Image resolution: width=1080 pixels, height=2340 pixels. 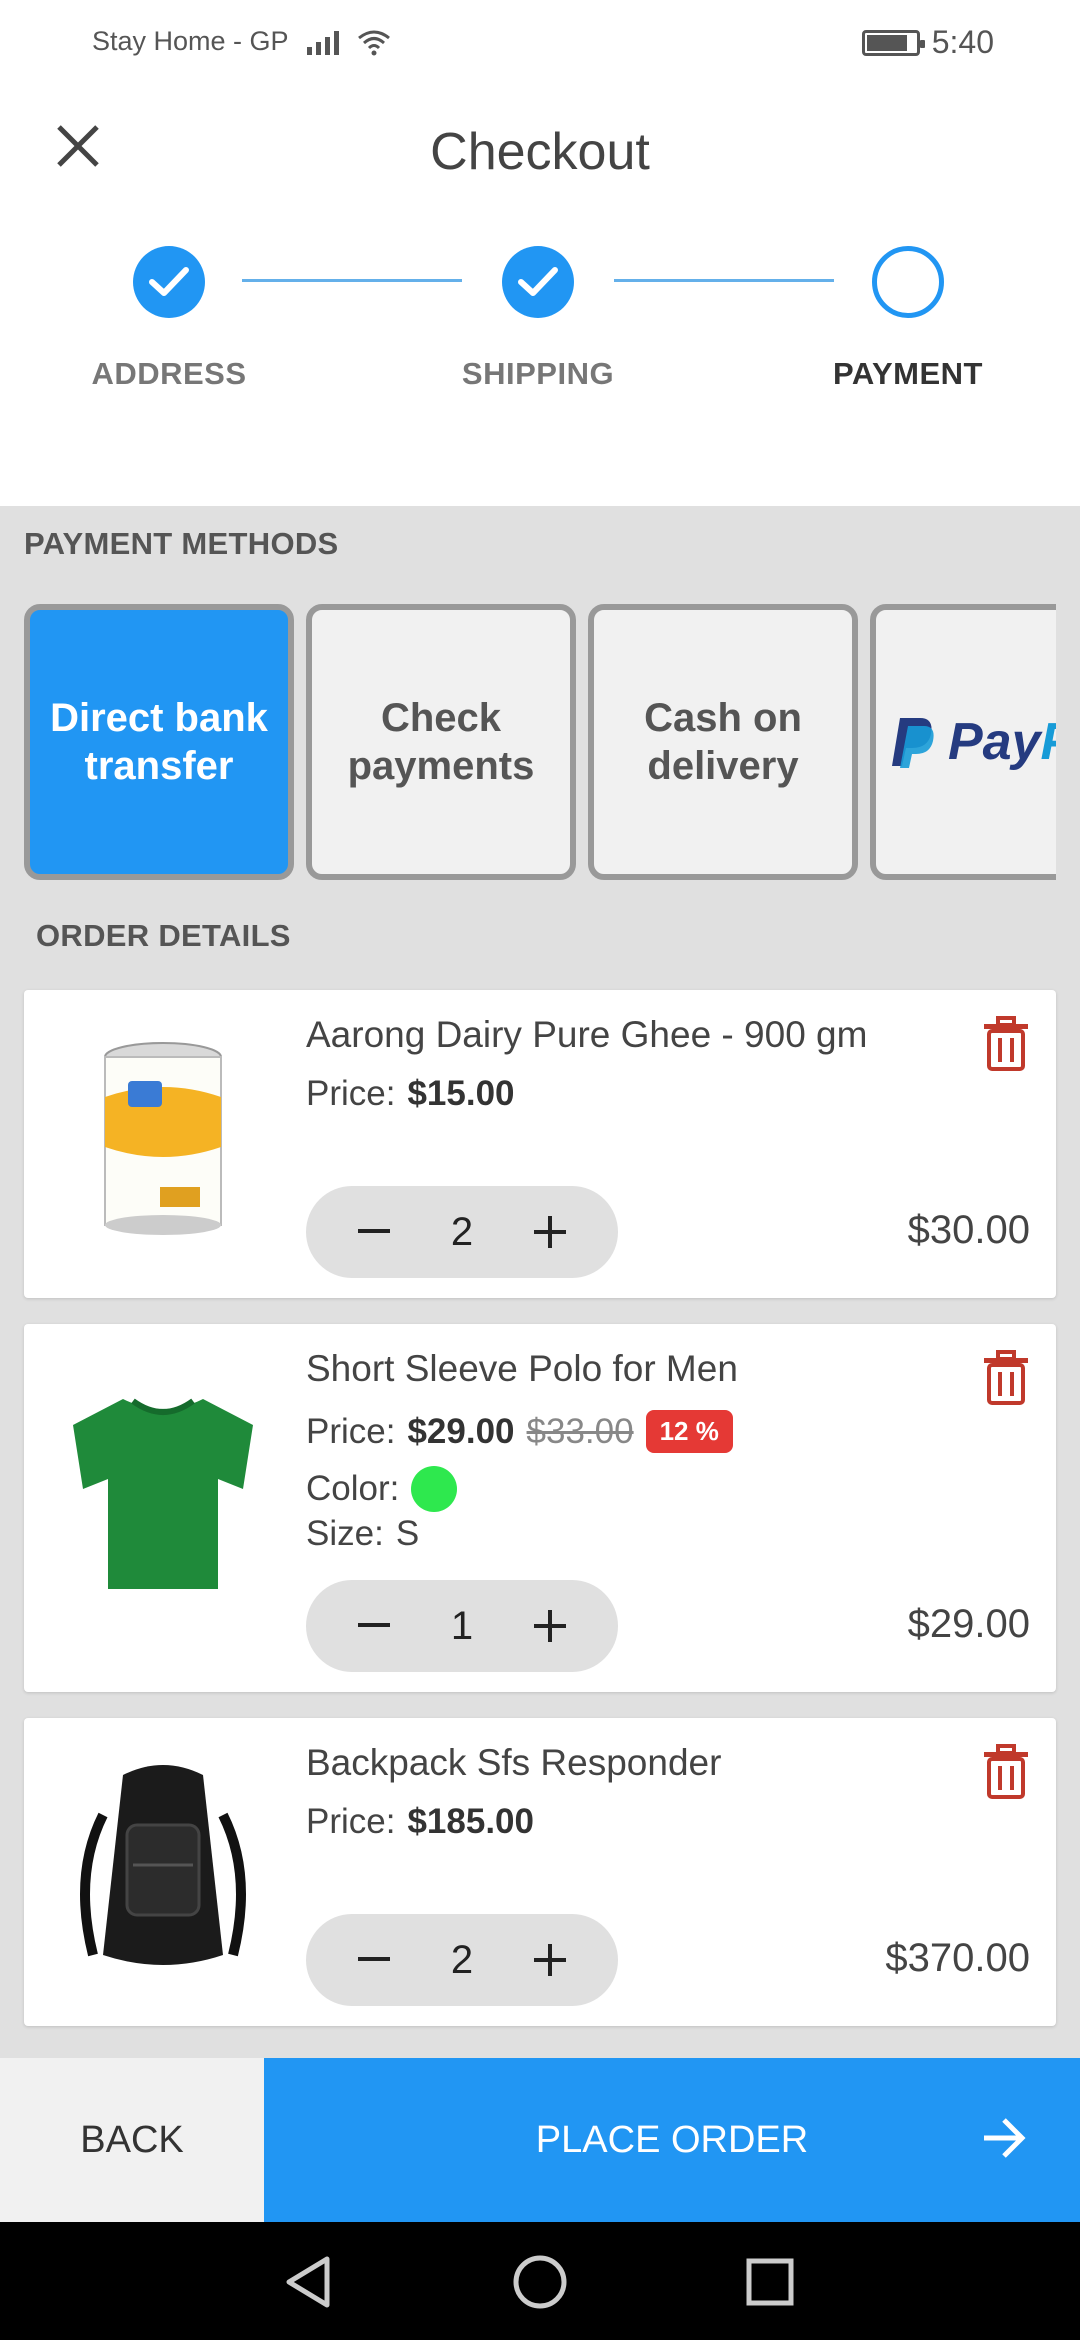 What do you see at coordinates (538, 373) in the screenshot?
I see `step-label: SHIPPING` at bounding box center [538, 373].